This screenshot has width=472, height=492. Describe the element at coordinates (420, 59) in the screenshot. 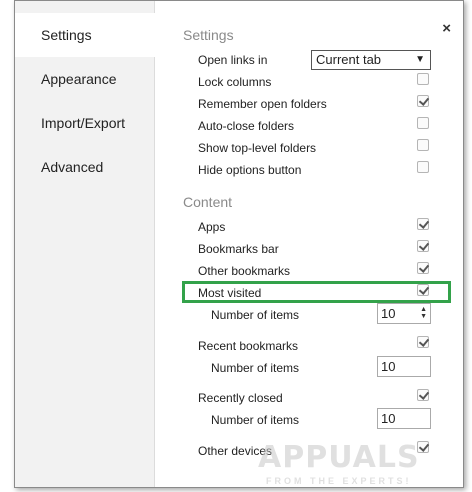

I see `chevron-down-icon: ▼` at that location.